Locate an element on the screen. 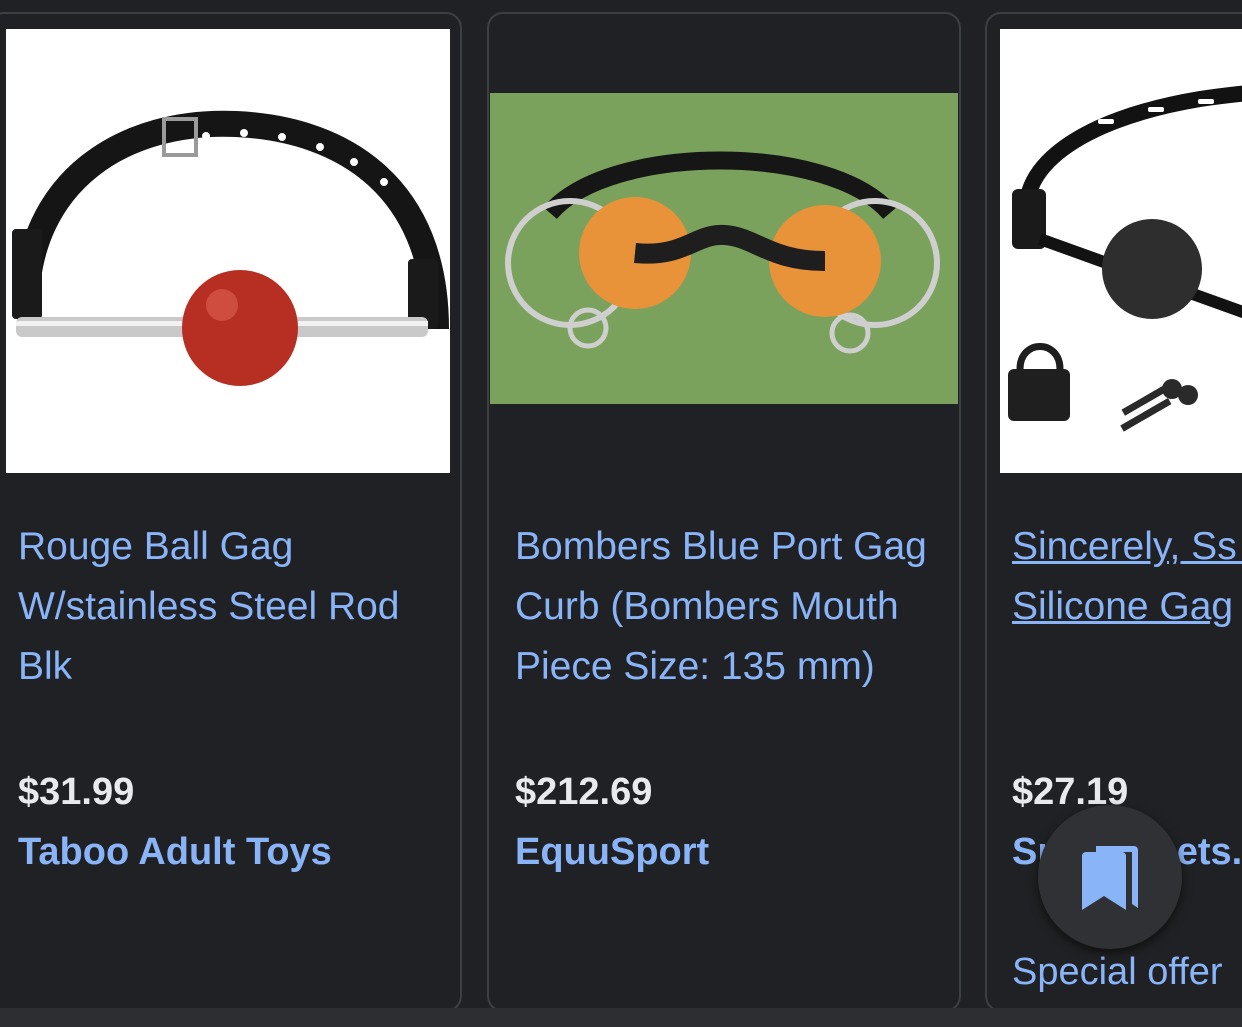 The height and width of the screenshot is (1027, 1242). product-title-link: Sincerely, Ss Lace Silicone Gag is located at coordinates (1127, 577).